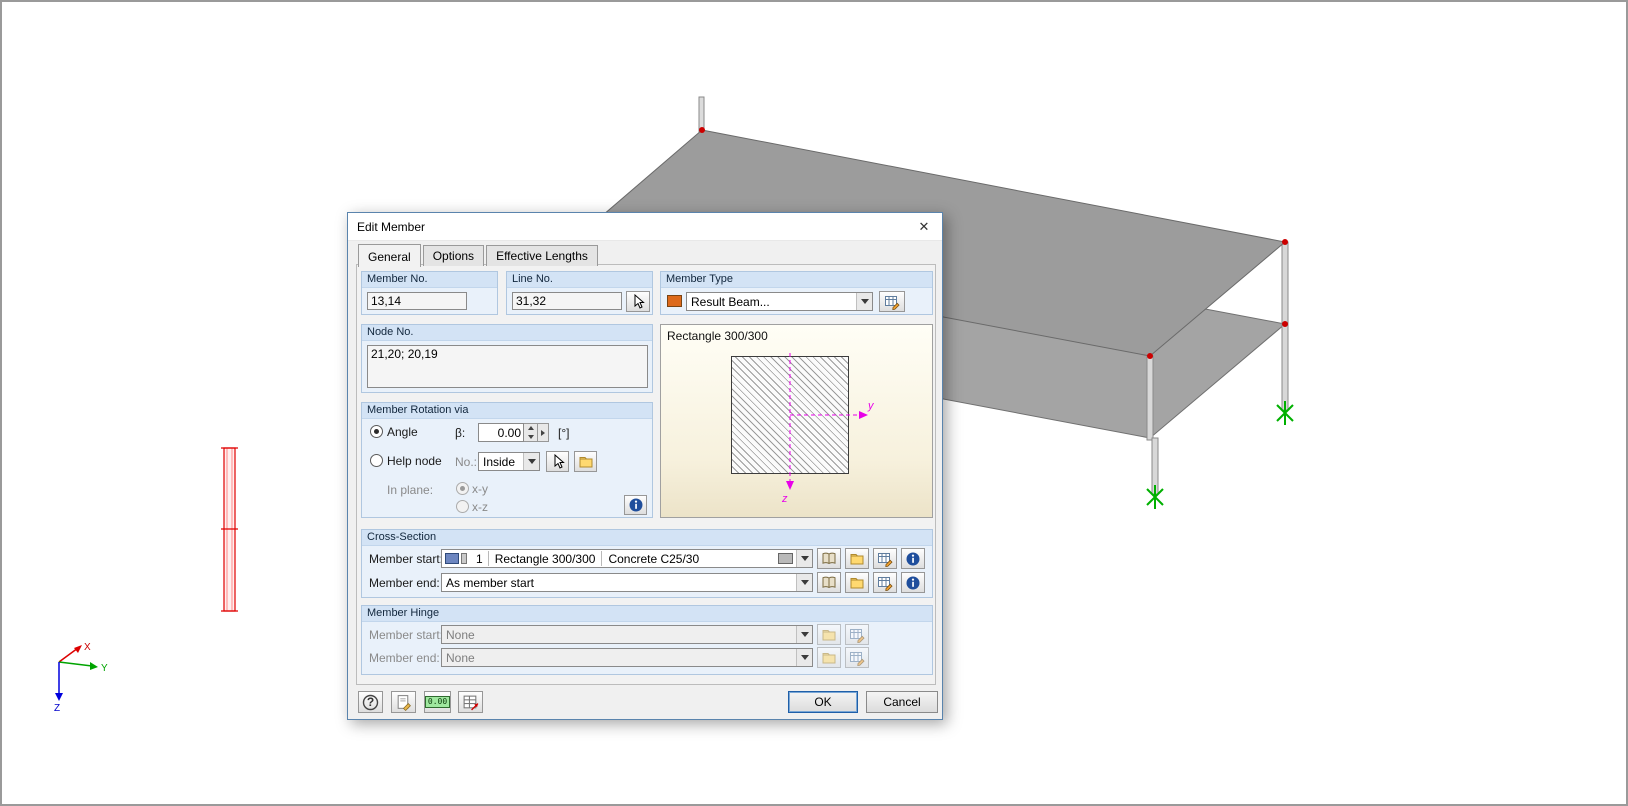 The image size is (1628, 806). What do you see at coordinates (585, 461) in the screenshot?
I see `new-node-button` at bounding box center [585, 461].